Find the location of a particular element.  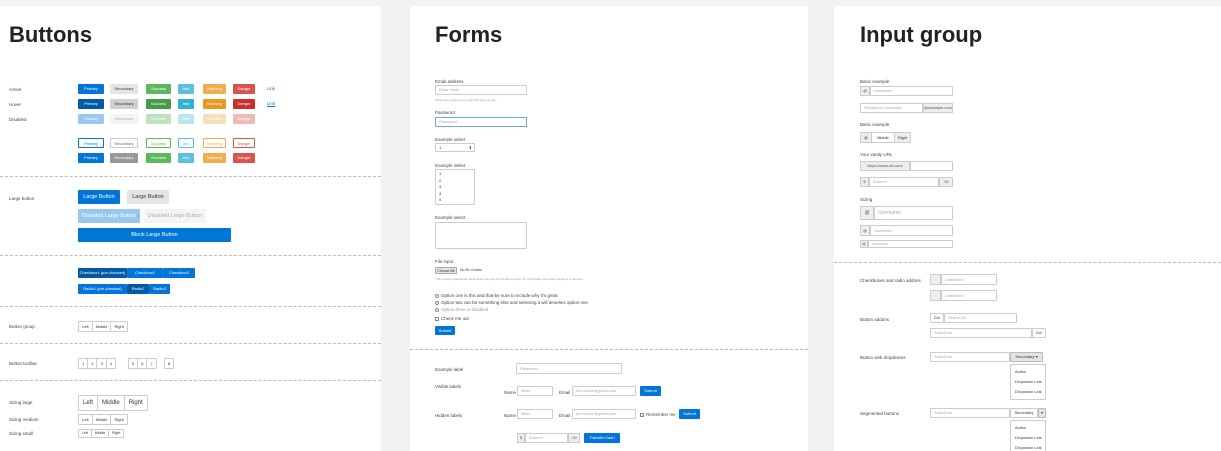

warning-outline-button: Warning is located at coordinates (214, 143).